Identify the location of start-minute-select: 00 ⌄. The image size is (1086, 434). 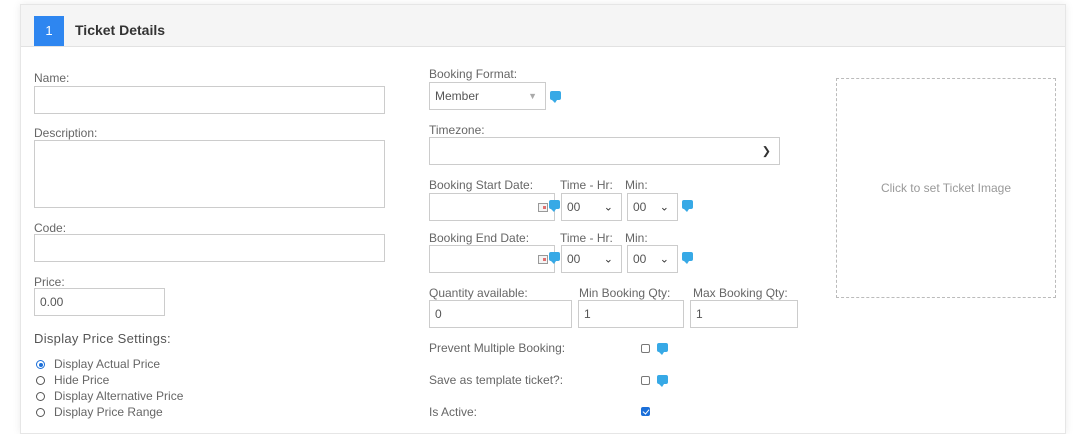
(652, 207).